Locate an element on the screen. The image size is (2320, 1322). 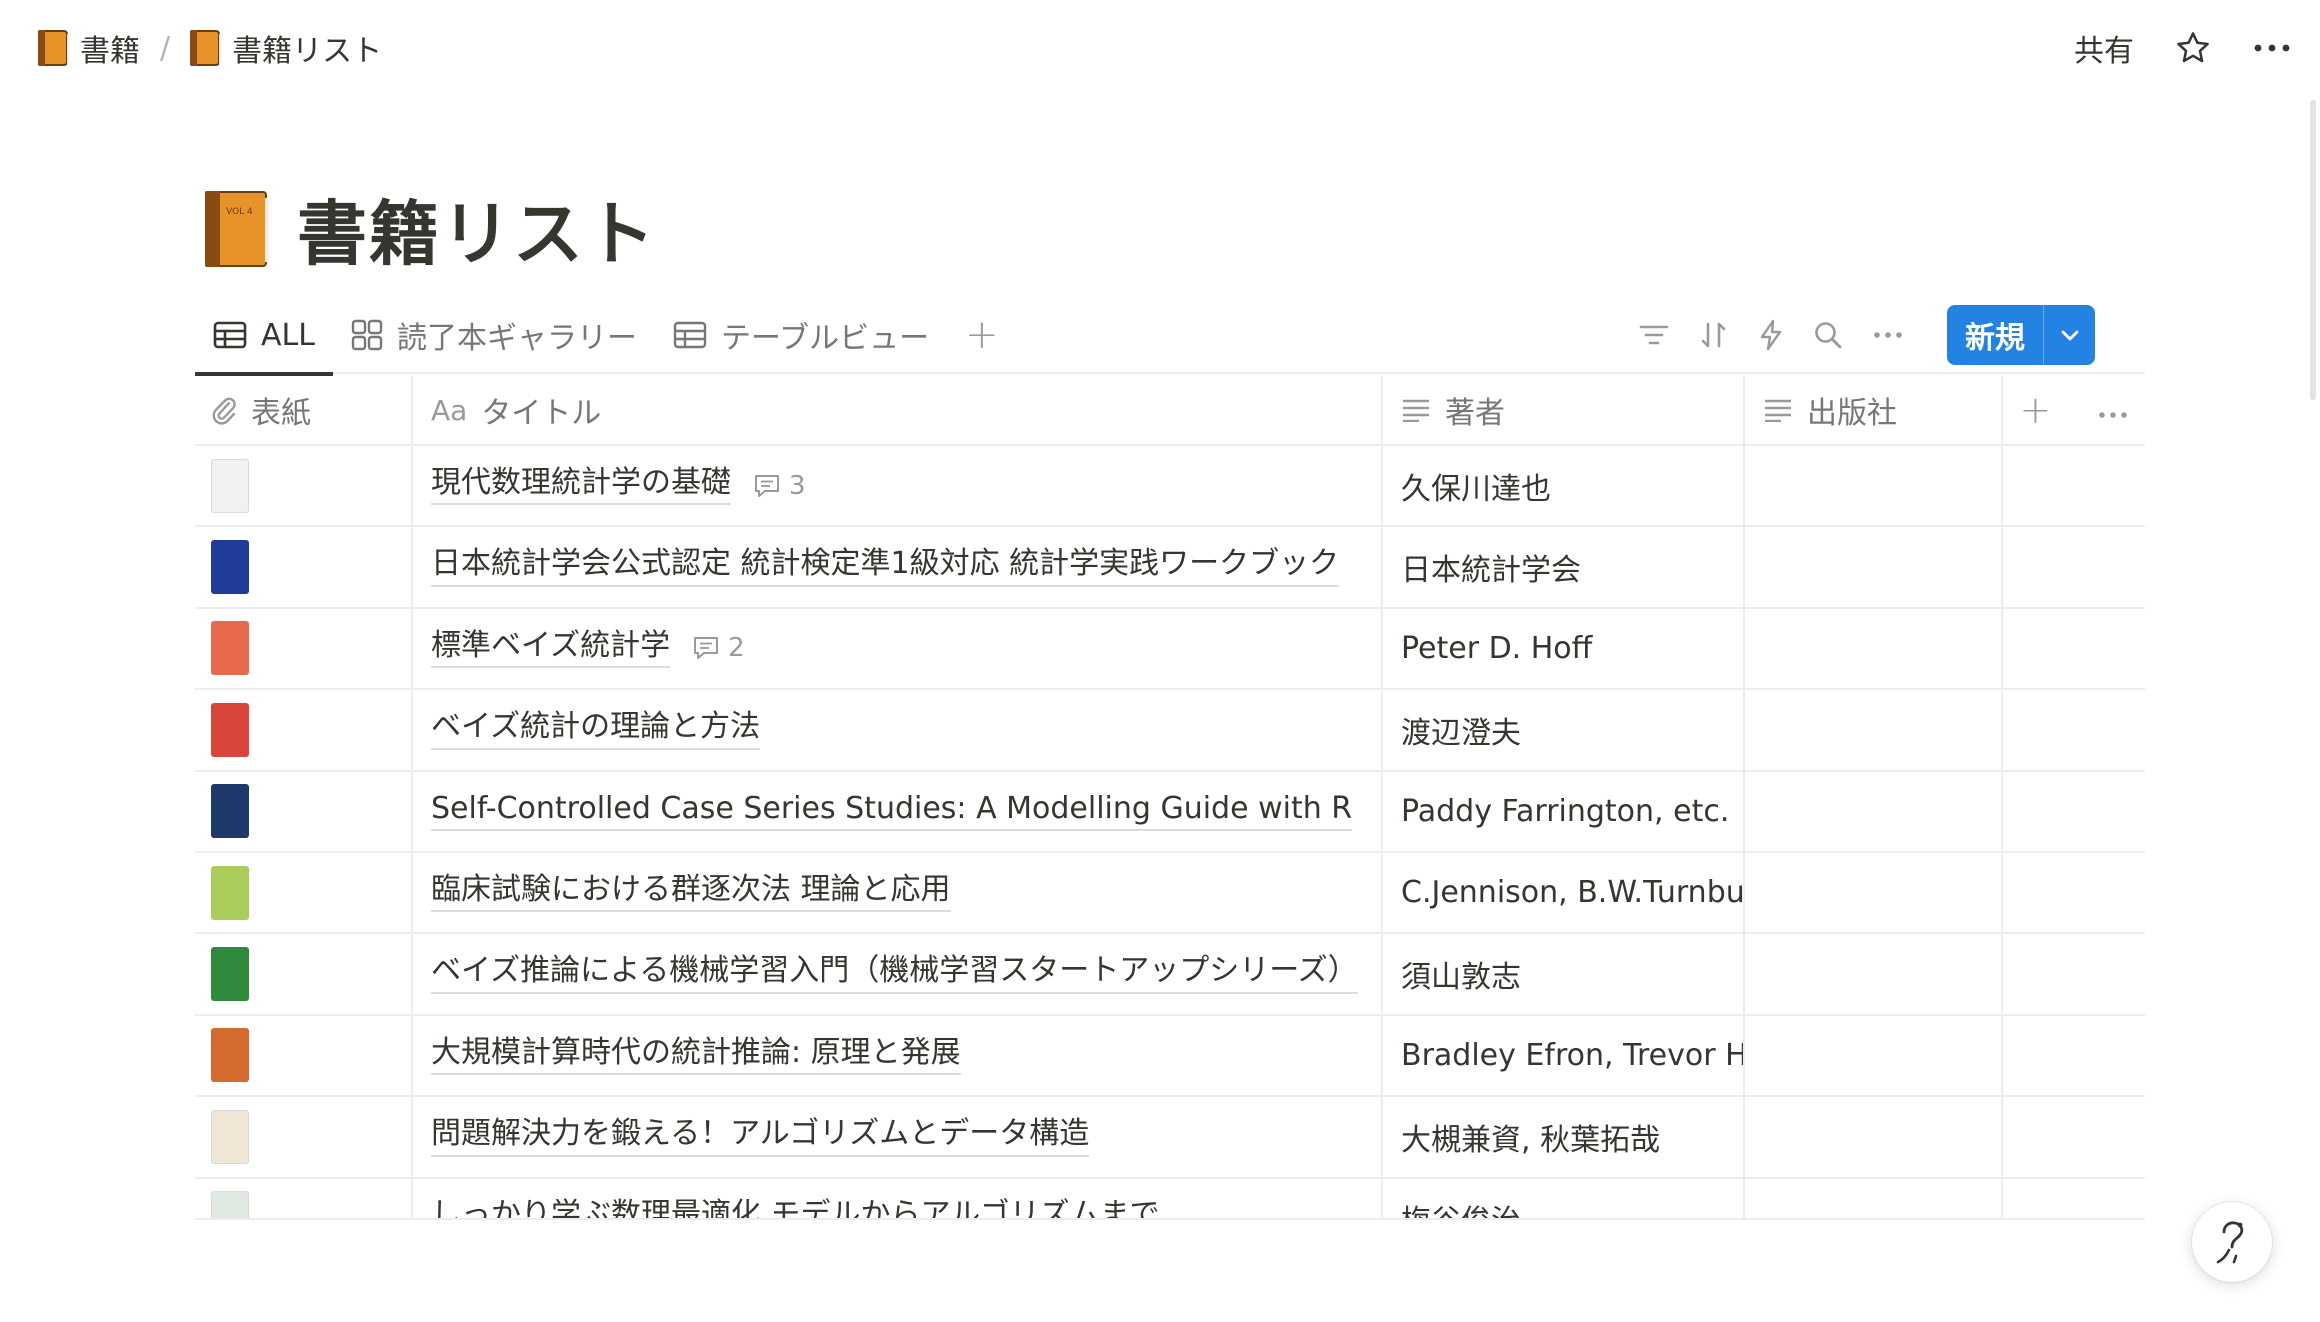
table-row: 現代数理統計学の基礎 3 久保川達也 is located at coordinates (1170, 487).